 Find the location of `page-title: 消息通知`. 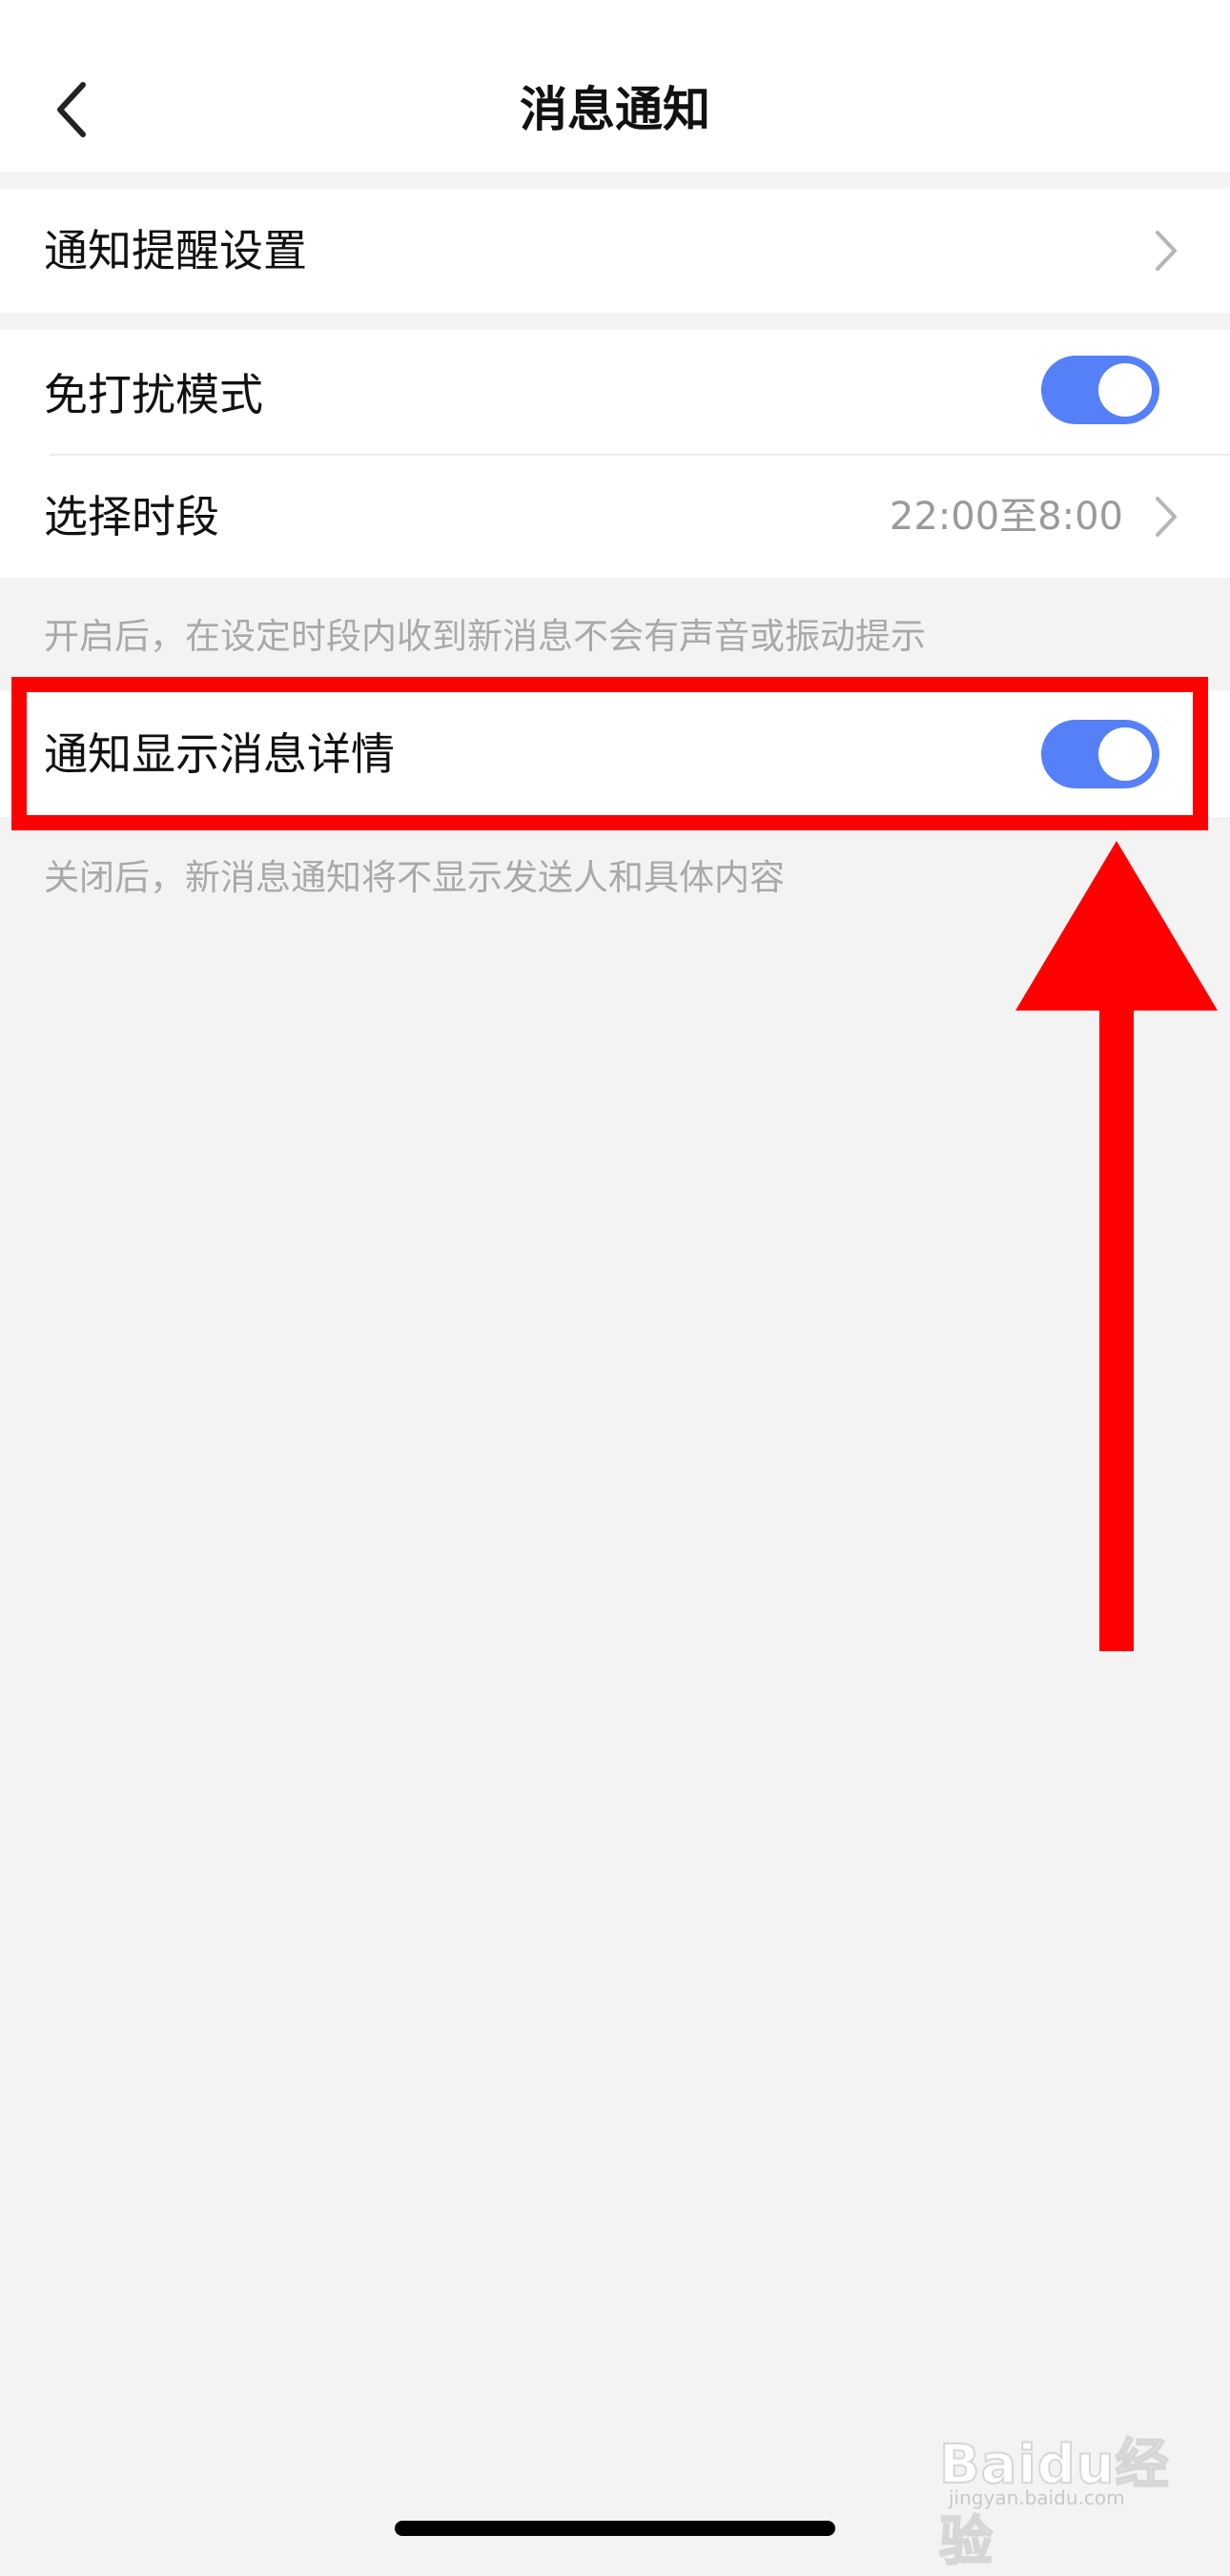

page-title: 消息通知 is located at coordinates (615, 109).